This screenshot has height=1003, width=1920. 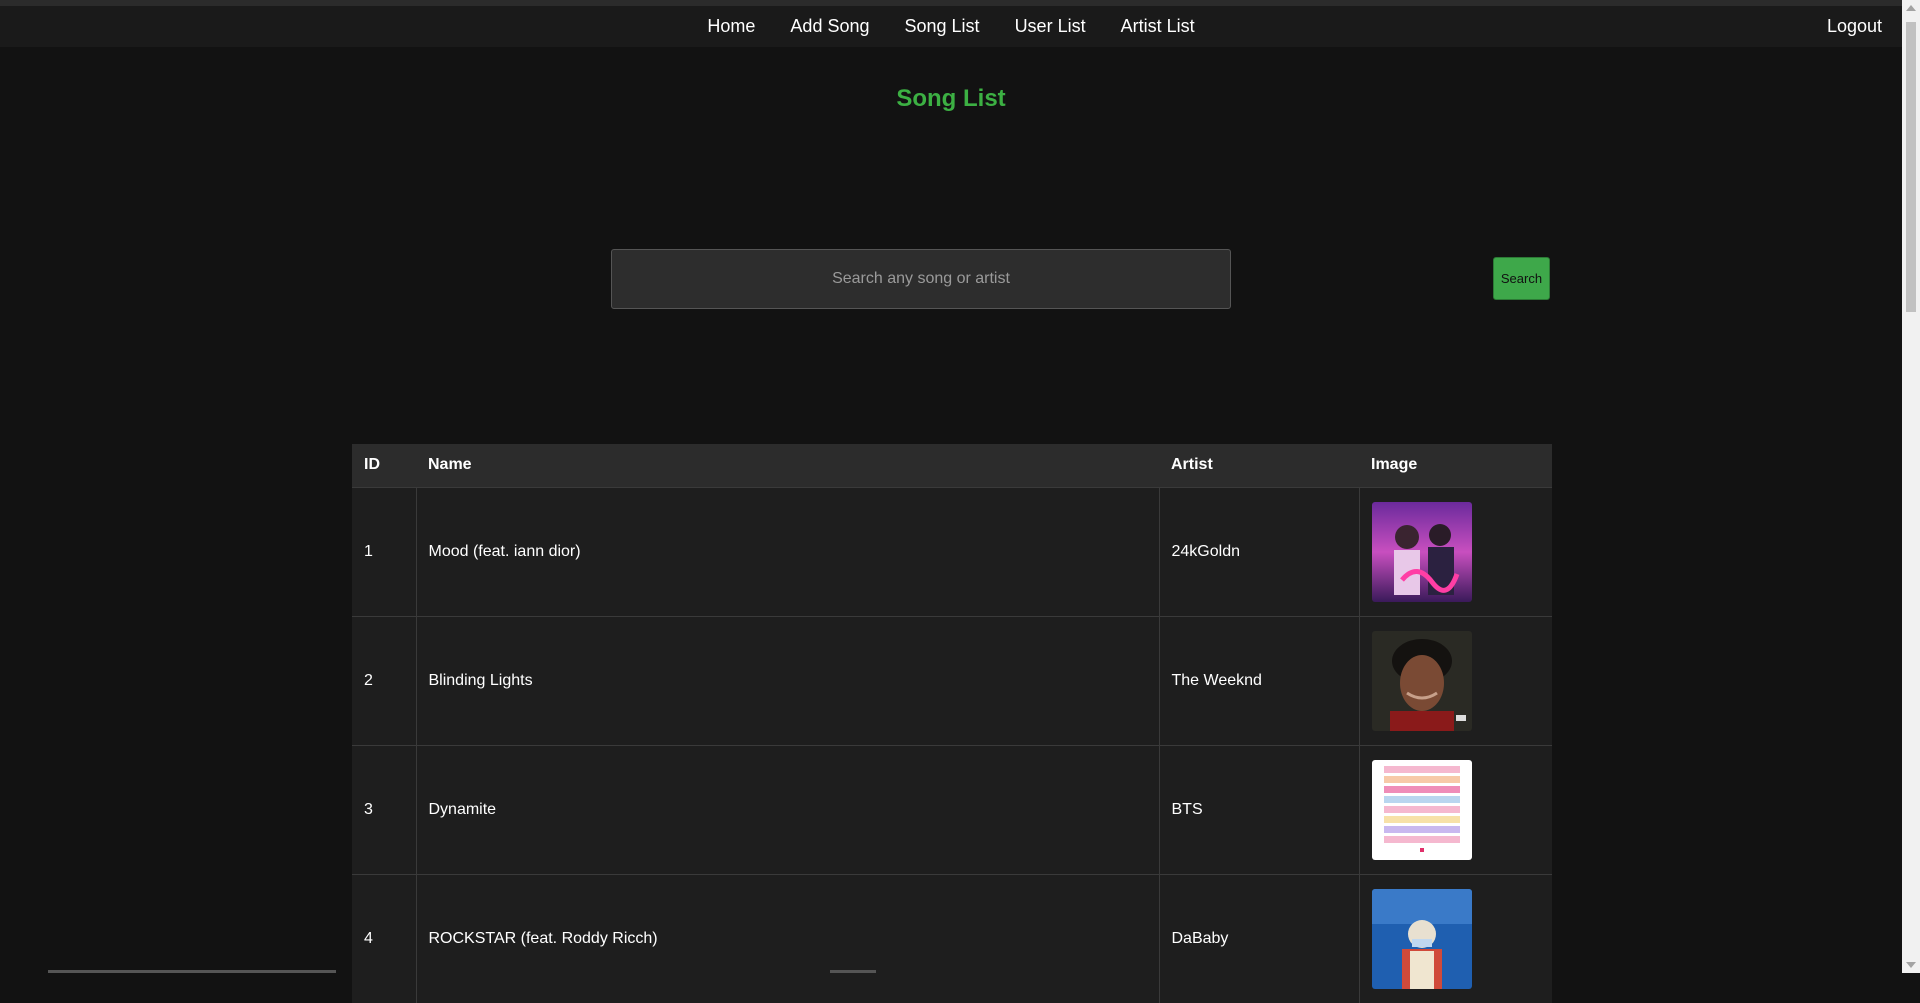 What do you see at coordinates (788, 809) in the screenshot?
I see `cell-name: Dynamite` at bounding box center [788, 809].